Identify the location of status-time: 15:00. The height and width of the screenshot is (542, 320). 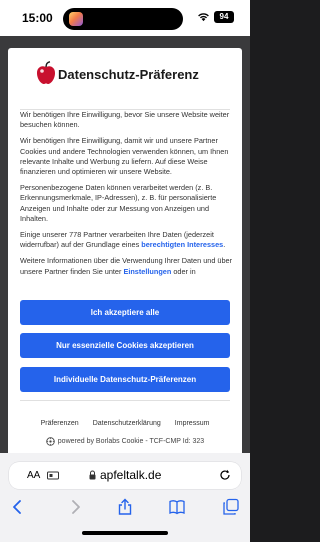
(37, 18).